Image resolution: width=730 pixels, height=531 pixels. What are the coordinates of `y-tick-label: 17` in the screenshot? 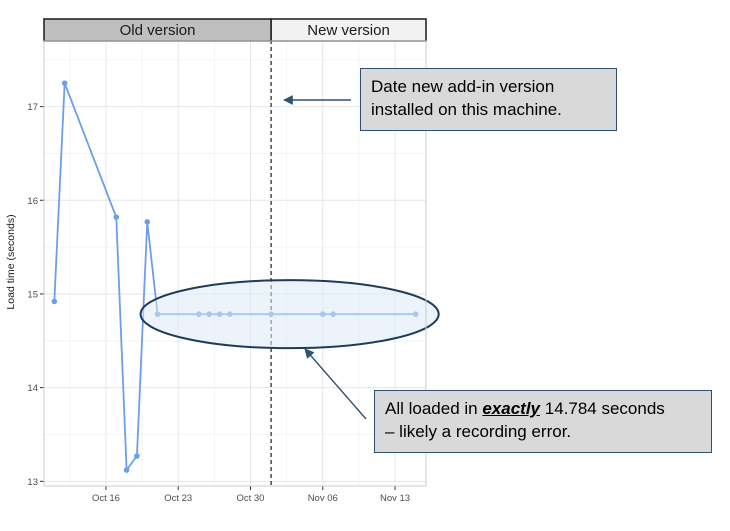 It's located at (32, 107).